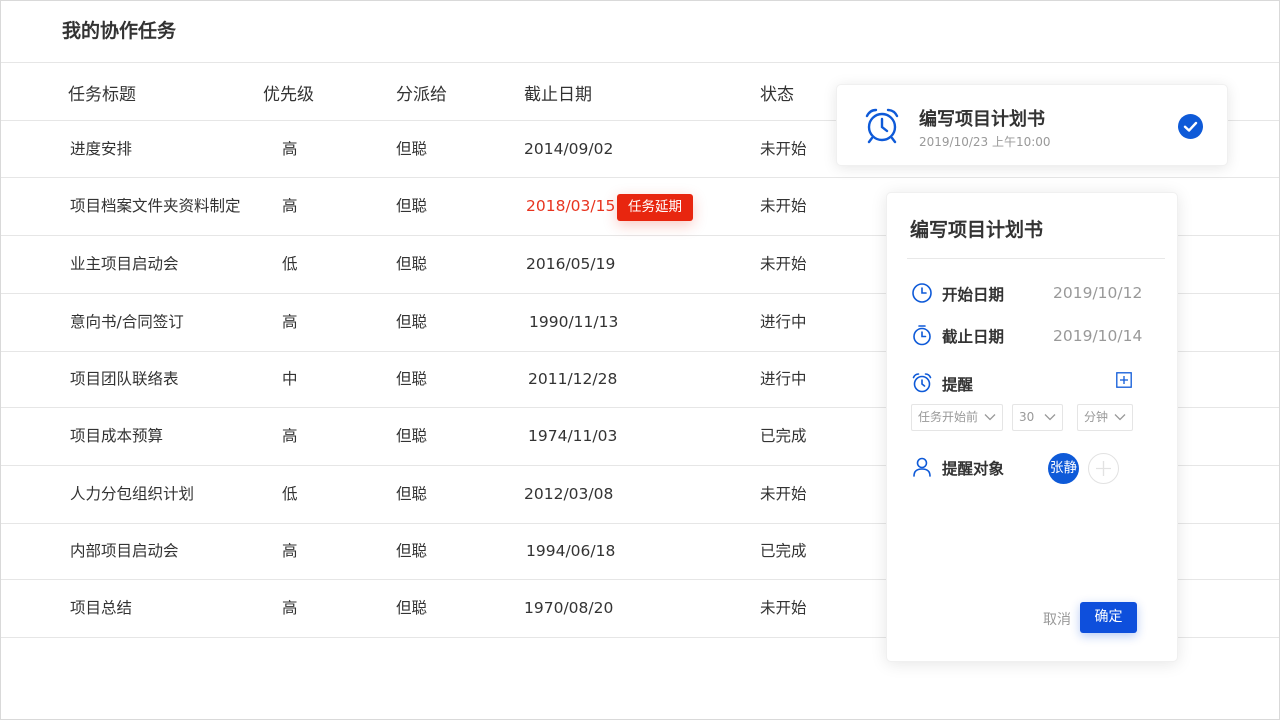 The width and height of the screenshot is (1280, 720). What do you see at coordinates (102, 92) in the screenshot?
I see `column-header-title: 任务标题` at bounding box center [102, 92].